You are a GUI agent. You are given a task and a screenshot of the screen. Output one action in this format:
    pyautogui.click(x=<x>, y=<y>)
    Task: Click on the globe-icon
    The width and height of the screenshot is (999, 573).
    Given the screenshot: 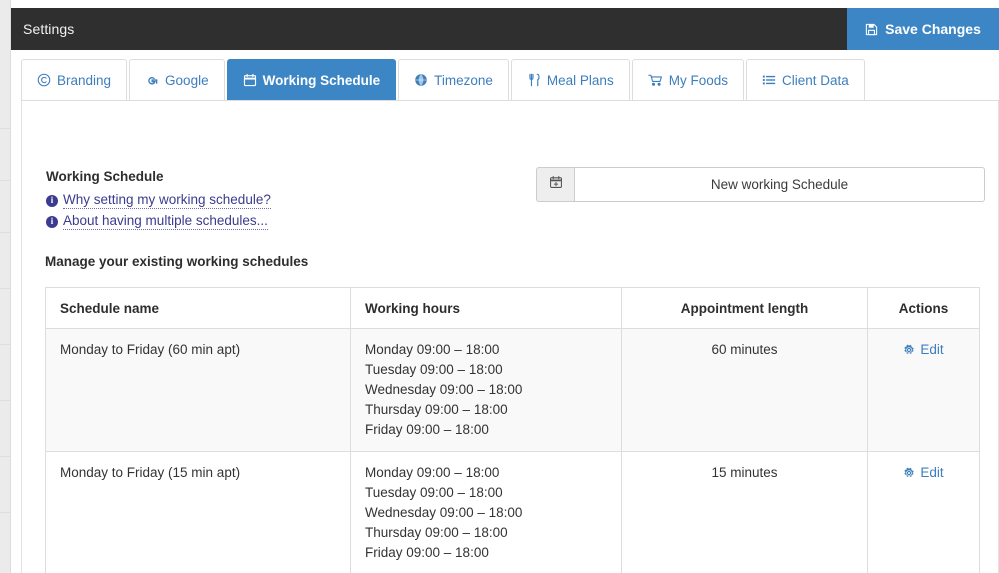 What is the action you would take?
    pyautogui.click(x=421, y=80)
    